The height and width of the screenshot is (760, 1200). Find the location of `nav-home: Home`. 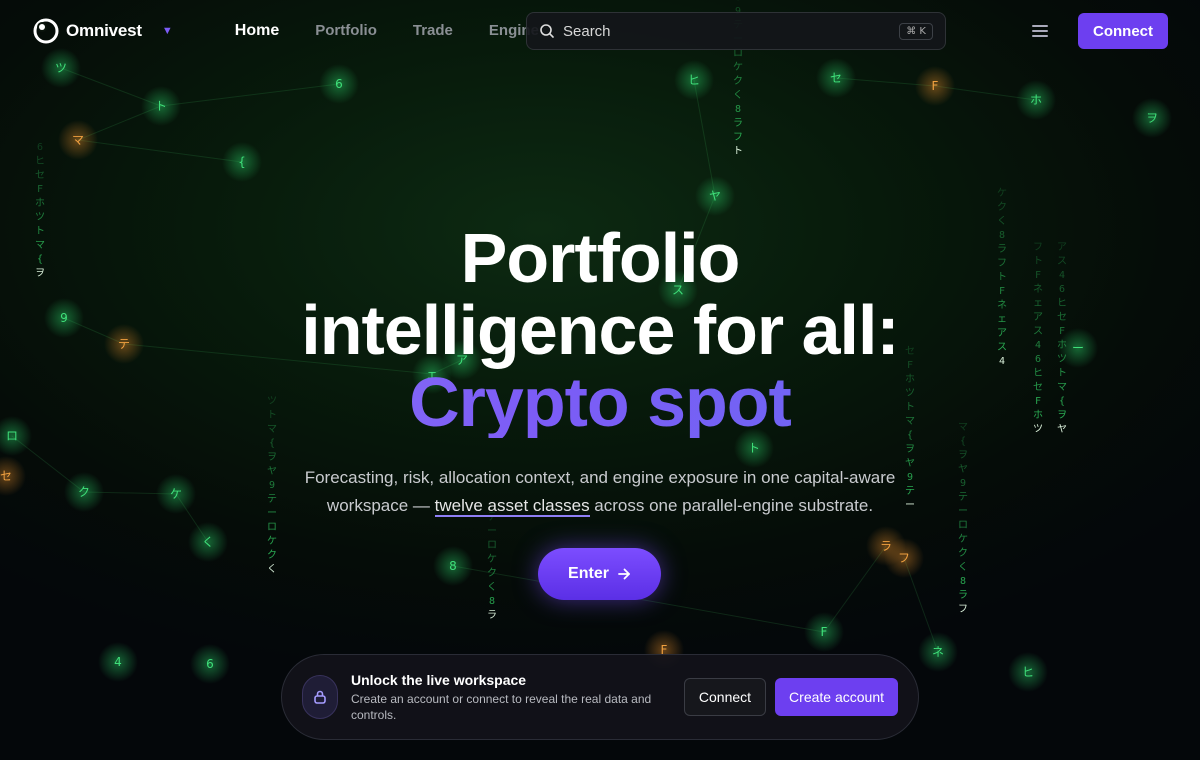

nav-home: Home is located at coordinates (257, 31).